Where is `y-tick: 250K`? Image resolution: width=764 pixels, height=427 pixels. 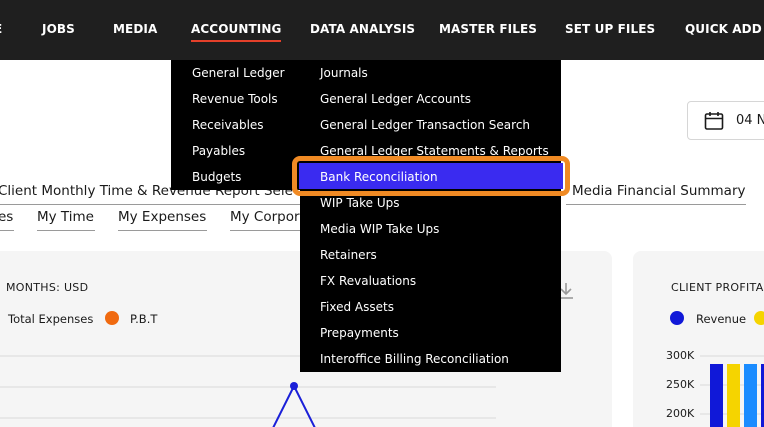 y-tick: 250K is located at coordinates (680, 384).